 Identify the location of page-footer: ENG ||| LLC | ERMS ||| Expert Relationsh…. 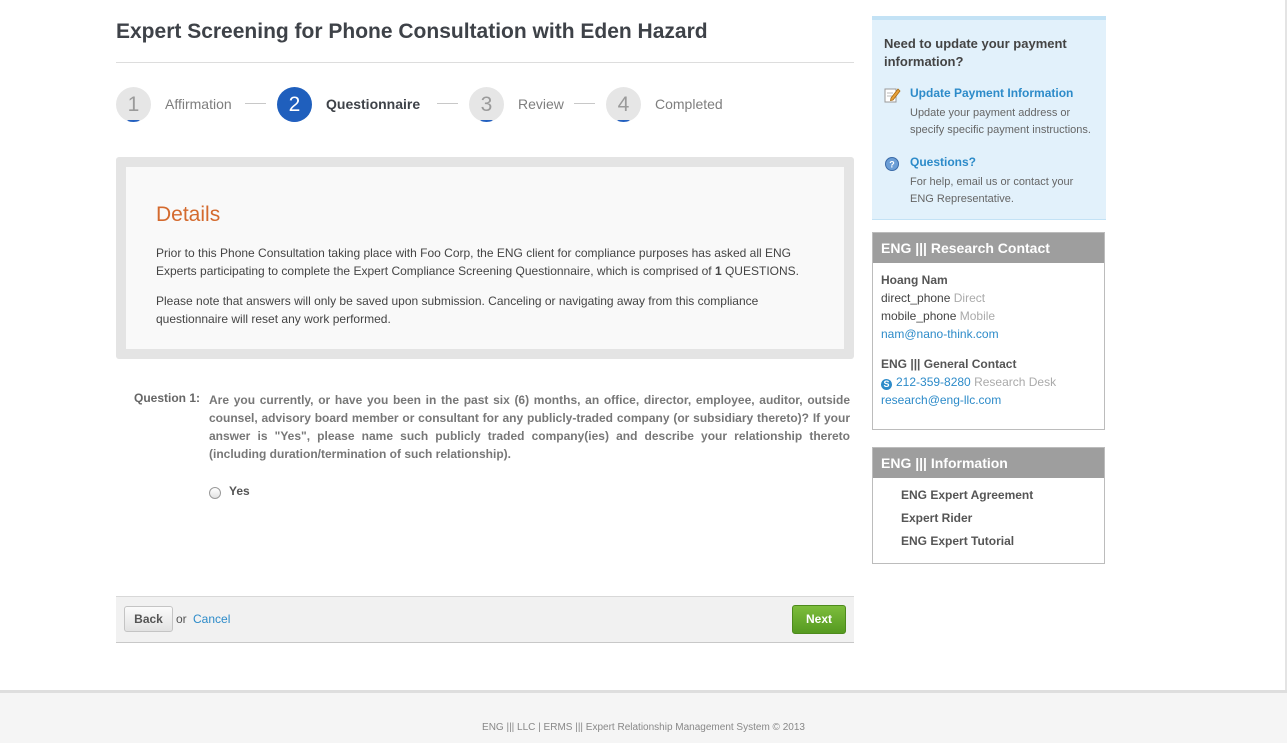
(643, 716).